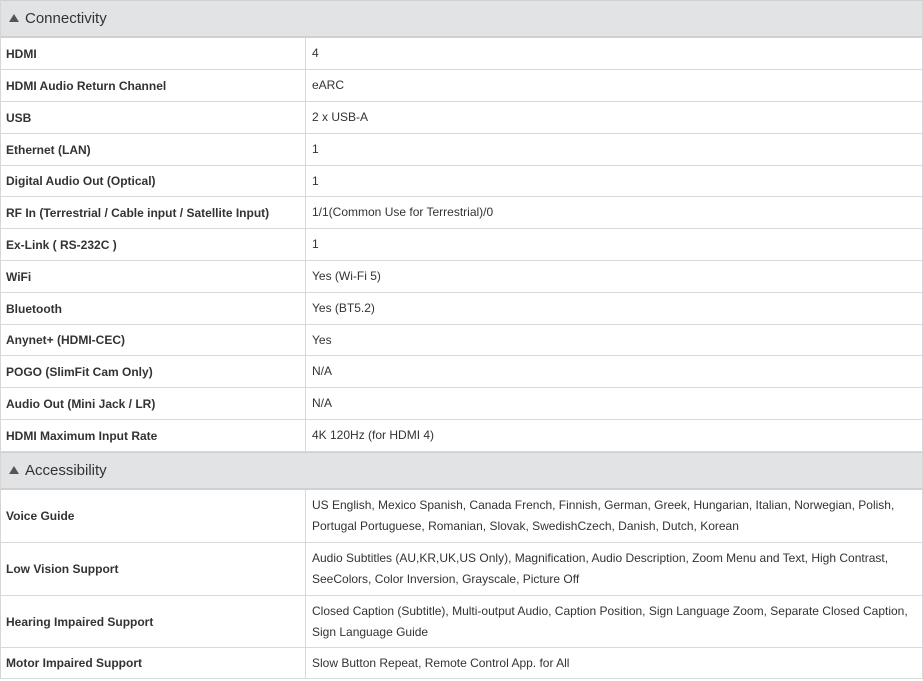  I want to click on table-row: WiFi Yes (Wi-Fi 5), so click(461, 277).